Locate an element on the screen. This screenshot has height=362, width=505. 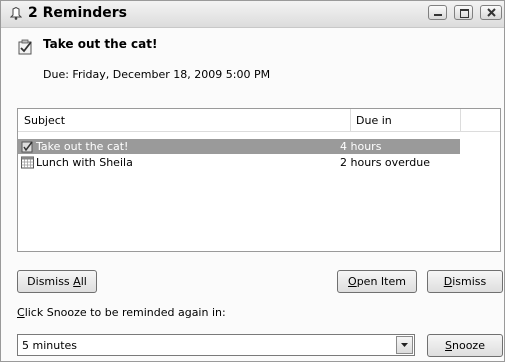
maximize-button is located at coordinates (463, 12).